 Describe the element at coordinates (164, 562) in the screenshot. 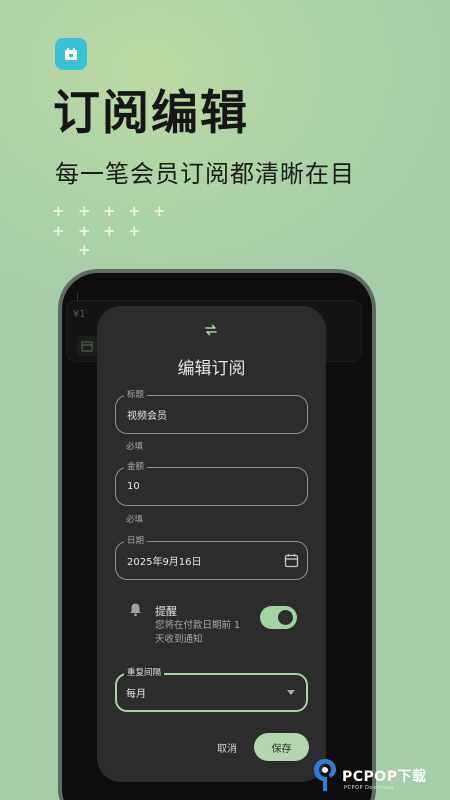

I see `date-field-value: 2025年9月16日` at that location.